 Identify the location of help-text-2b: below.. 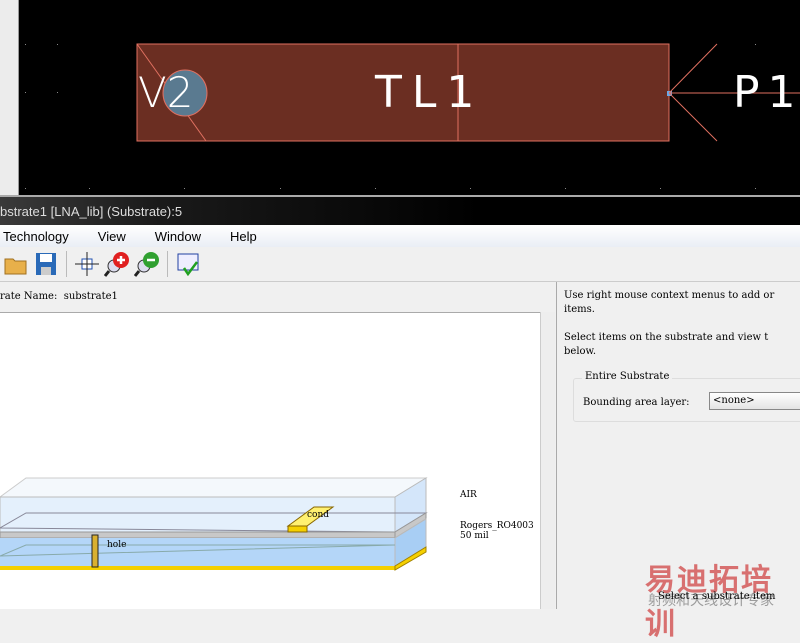
(580, 351).